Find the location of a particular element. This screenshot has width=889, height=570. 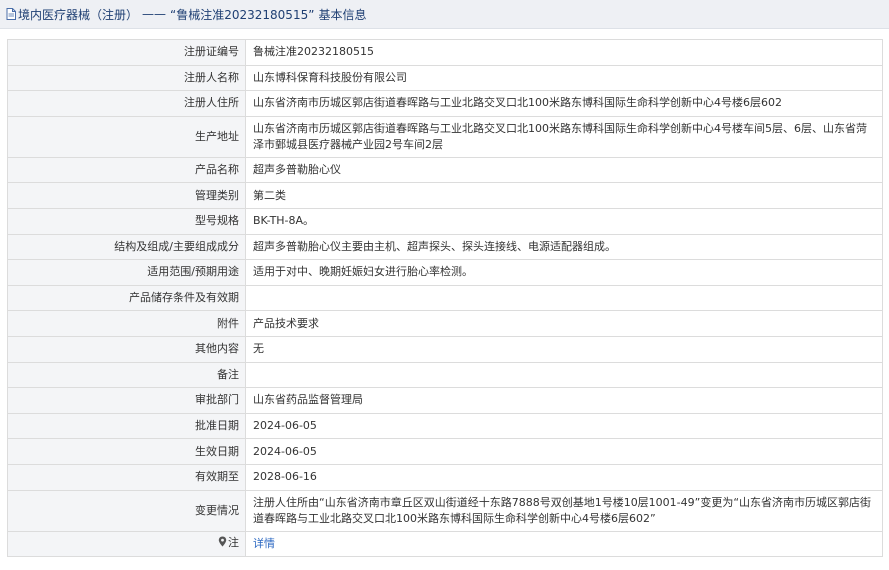

row-value: BK-TH-8A。 is located at coordinates (564, 221).